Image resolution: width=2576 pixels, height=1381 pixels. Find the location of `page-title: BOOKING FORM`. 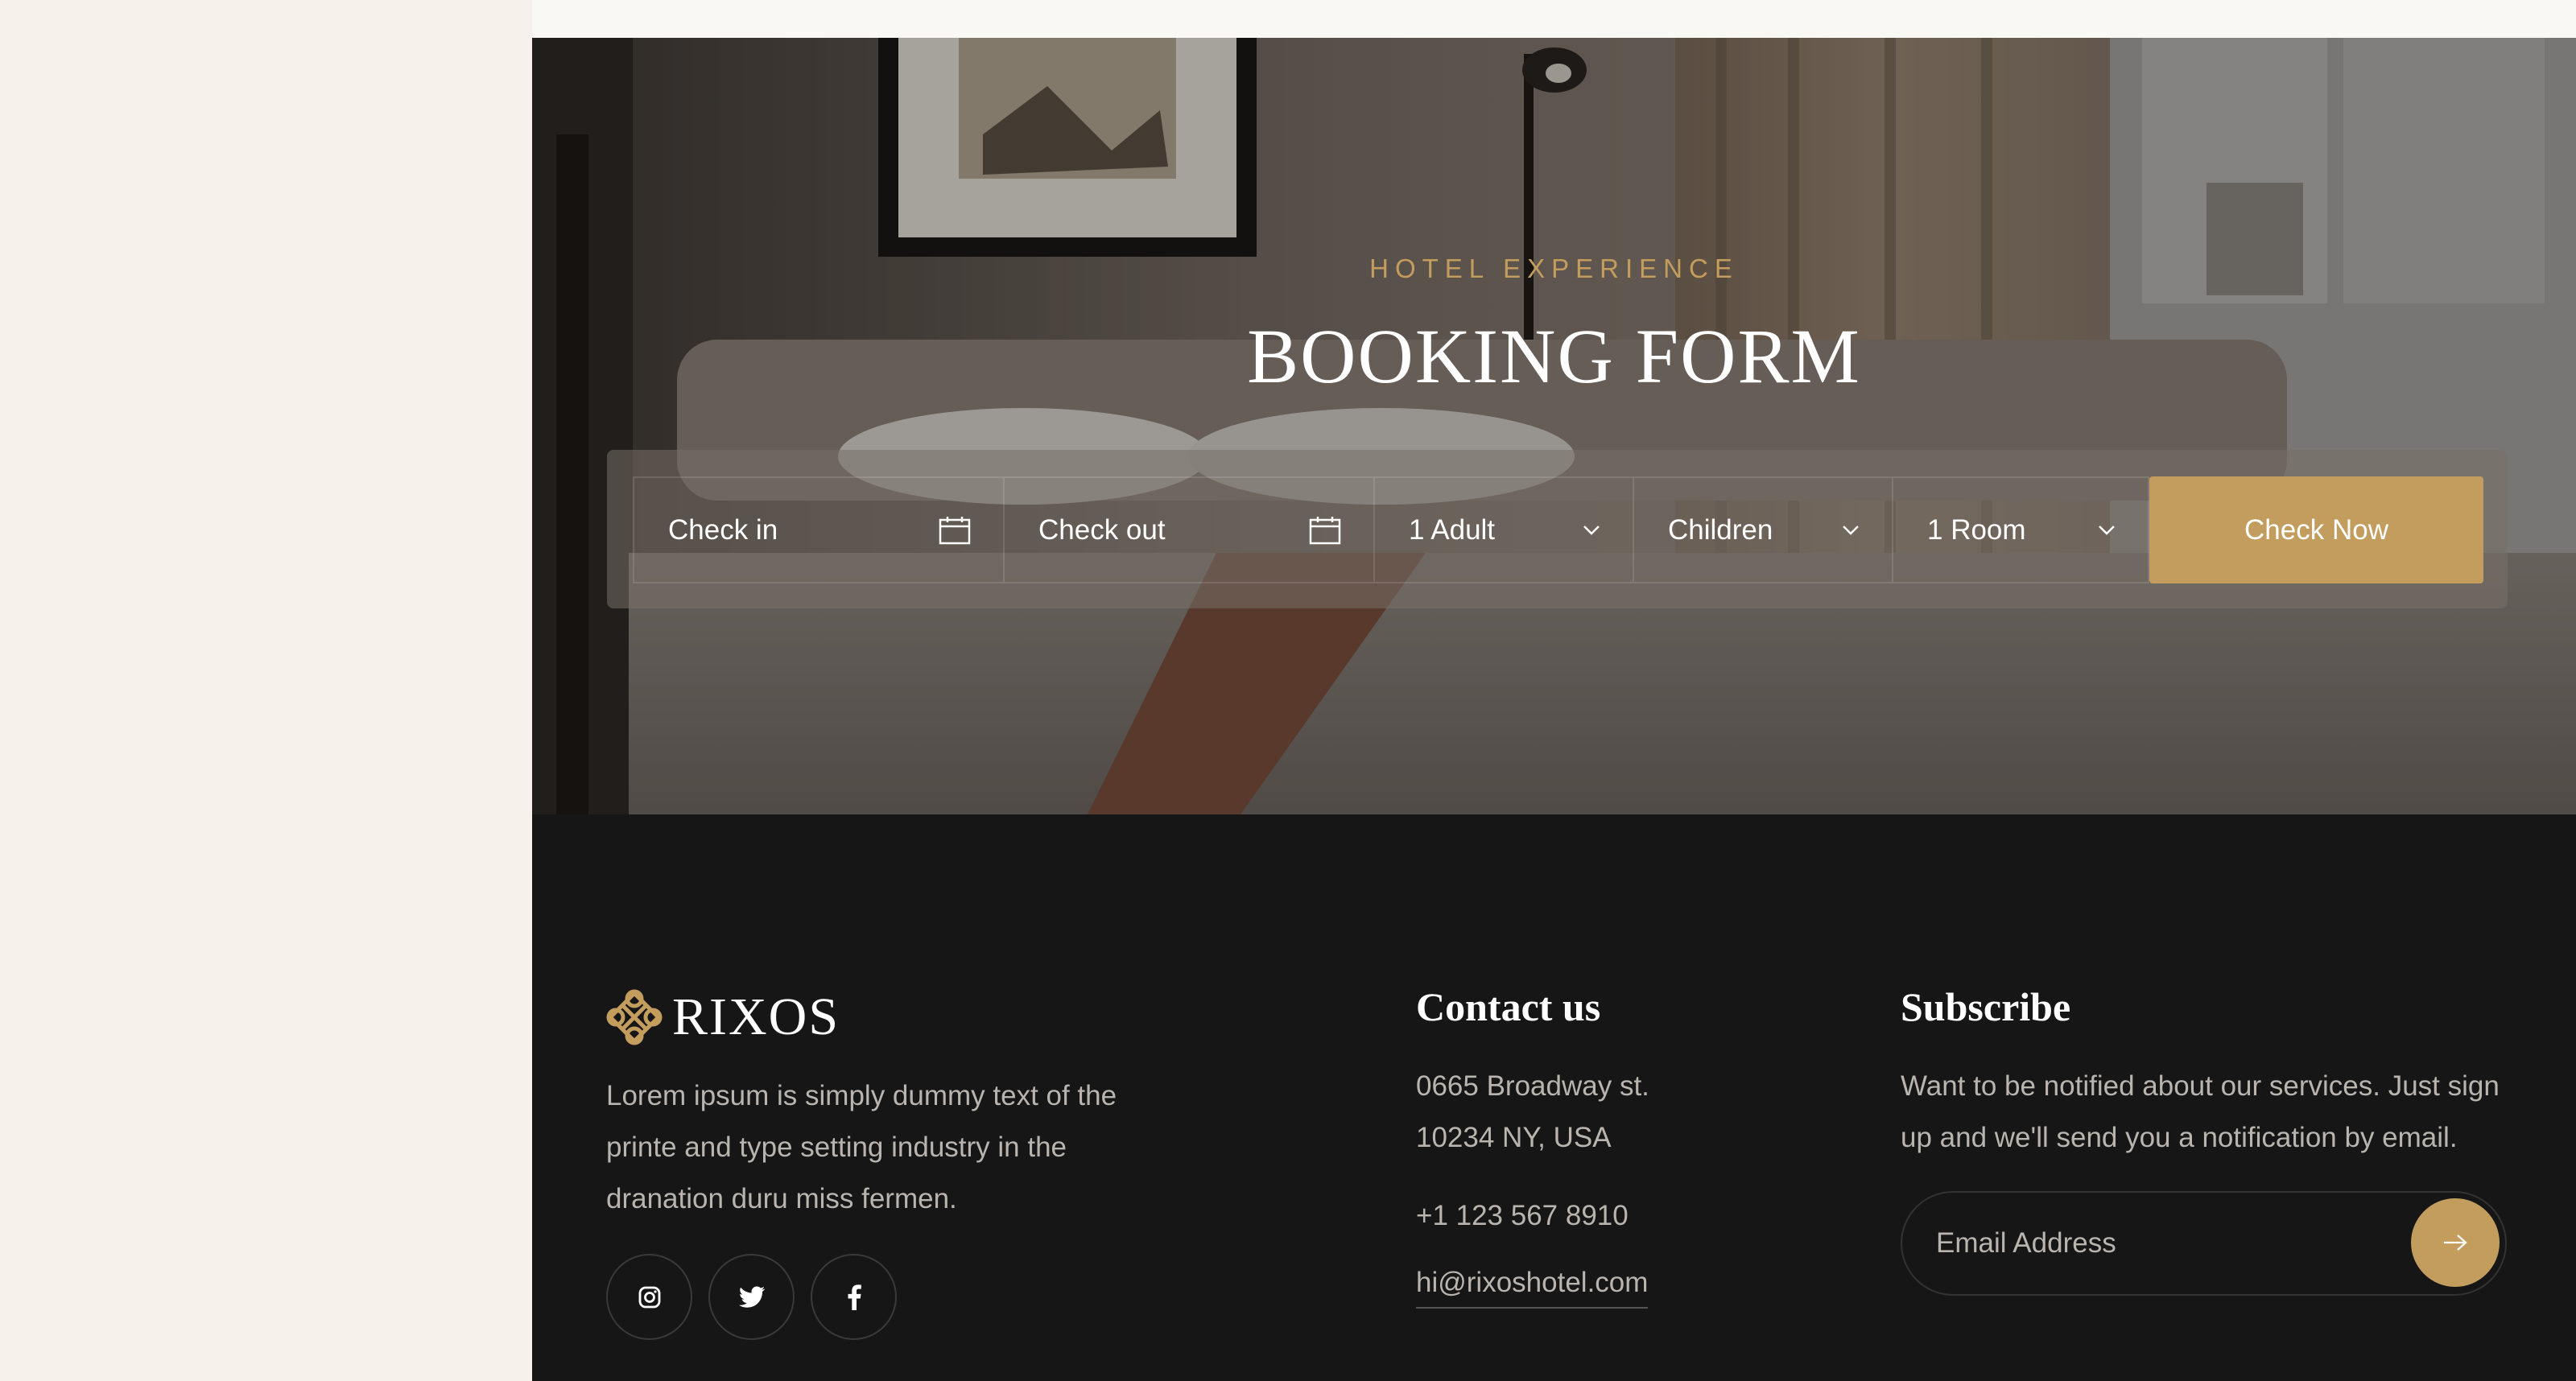

page-title: BOOKING FORM is located at coordinates (1554, 356).